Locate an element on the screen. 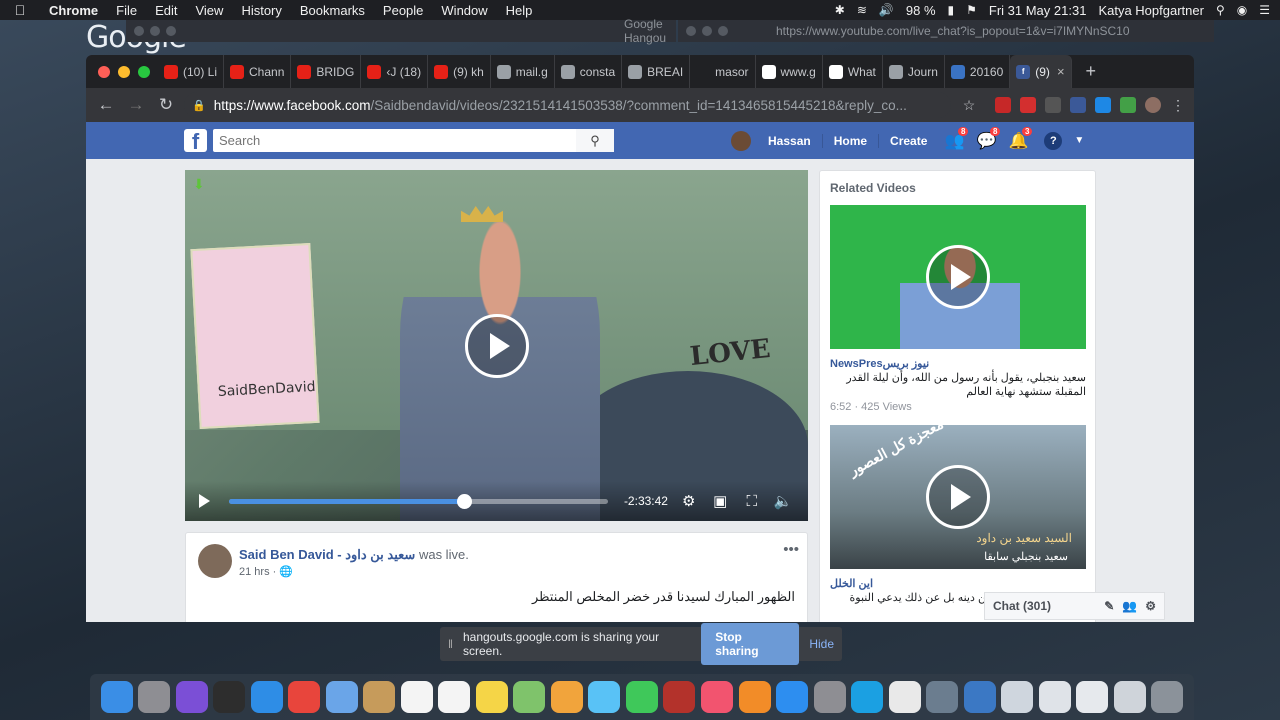 Image resolution: width=1280 pixels, height=720 pixels. extension-red-icon is located at coordinates (1028, 105).